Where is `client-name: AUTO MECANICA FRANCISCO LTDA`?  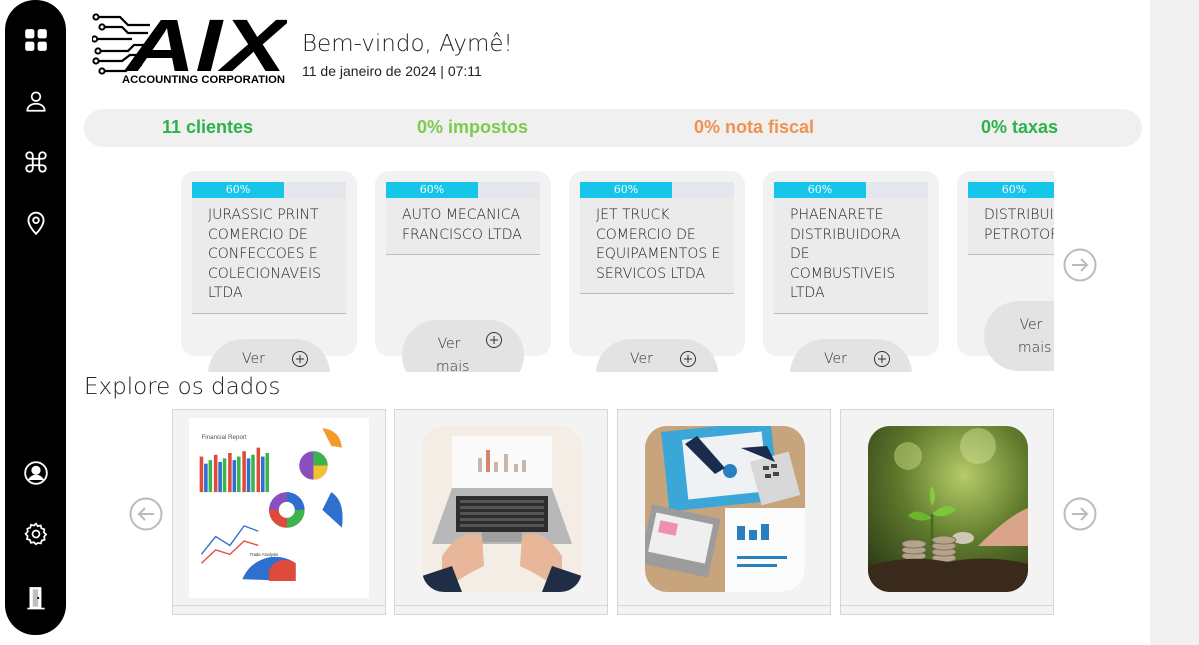 client-name: AUTO MECANICA FRANCISCO LTDA is located at coordinates (463, 226).